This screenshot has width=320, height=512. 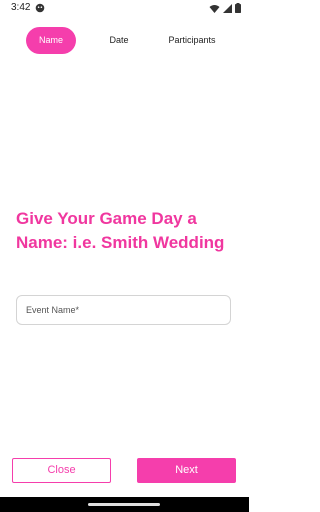 I want to click on close-button: Close, so click(x=61, y=470).